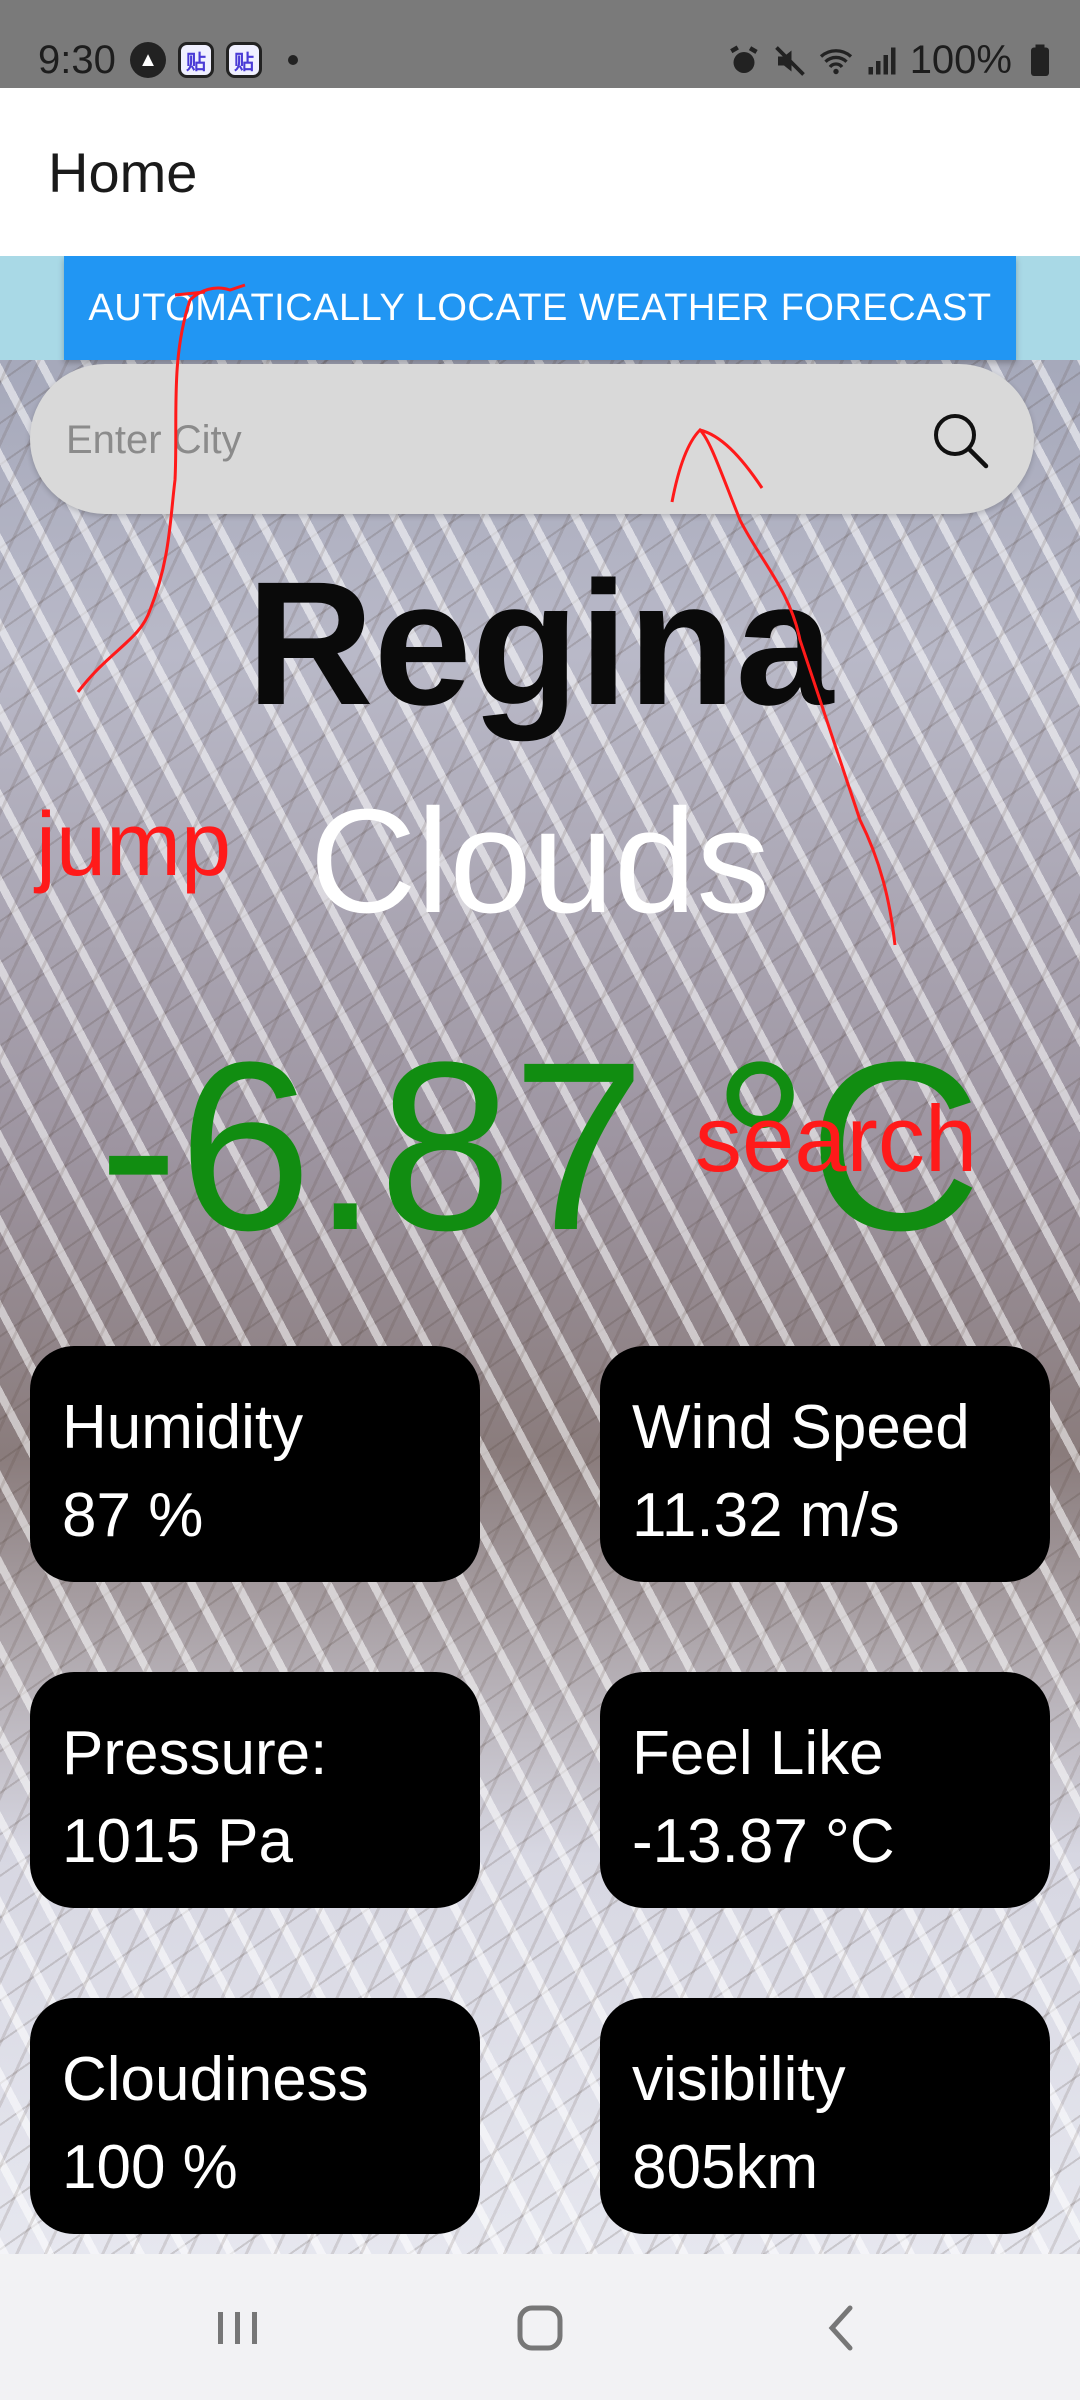 This screenshot has width=1080, height=2400. I want to click on system-nav-bar, so click(540, 2327).